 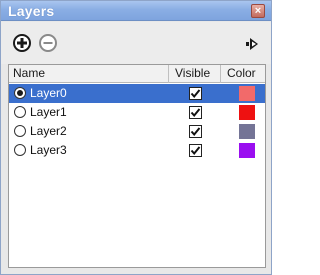 I want to click on layer-name: Layer2, so click(x=48, y=131).